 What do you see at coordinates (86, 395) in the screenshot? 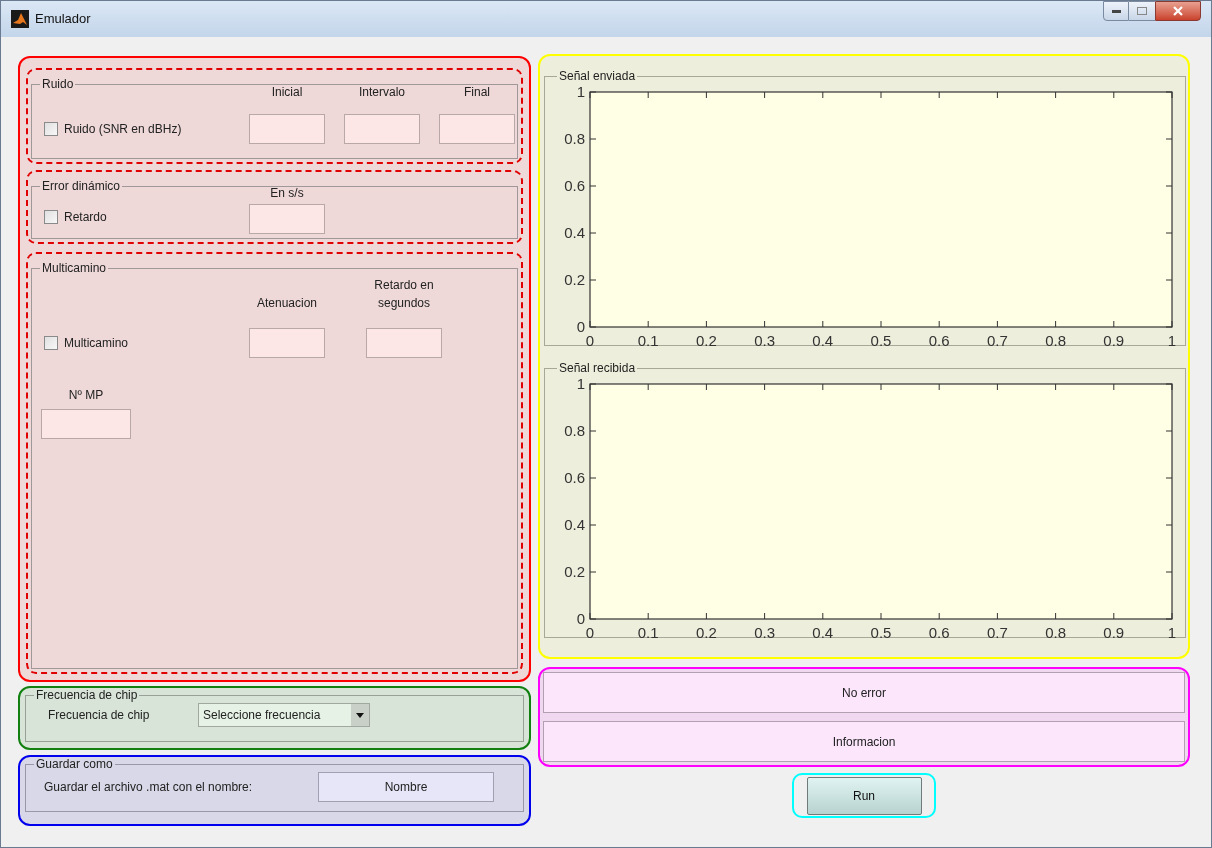
I see `mp-label: Nº MP` at bounding box center [86, 395].